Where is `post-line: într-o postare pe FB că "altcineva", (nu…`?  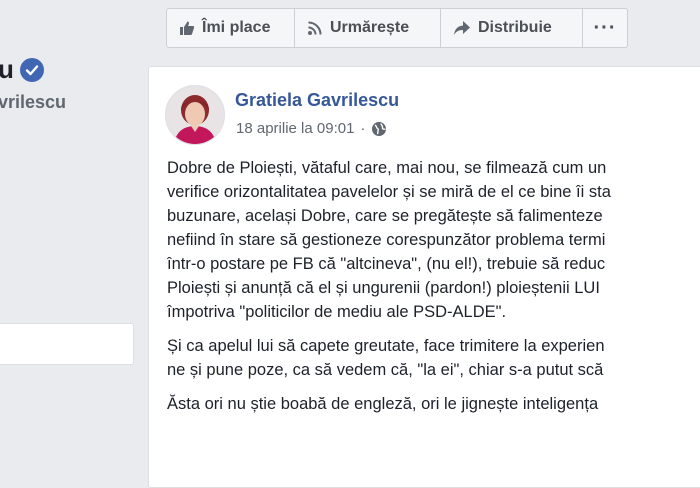 post-line: într-o postare pe FB că "altcineva", (nu… is located at coordinates (386, 264).